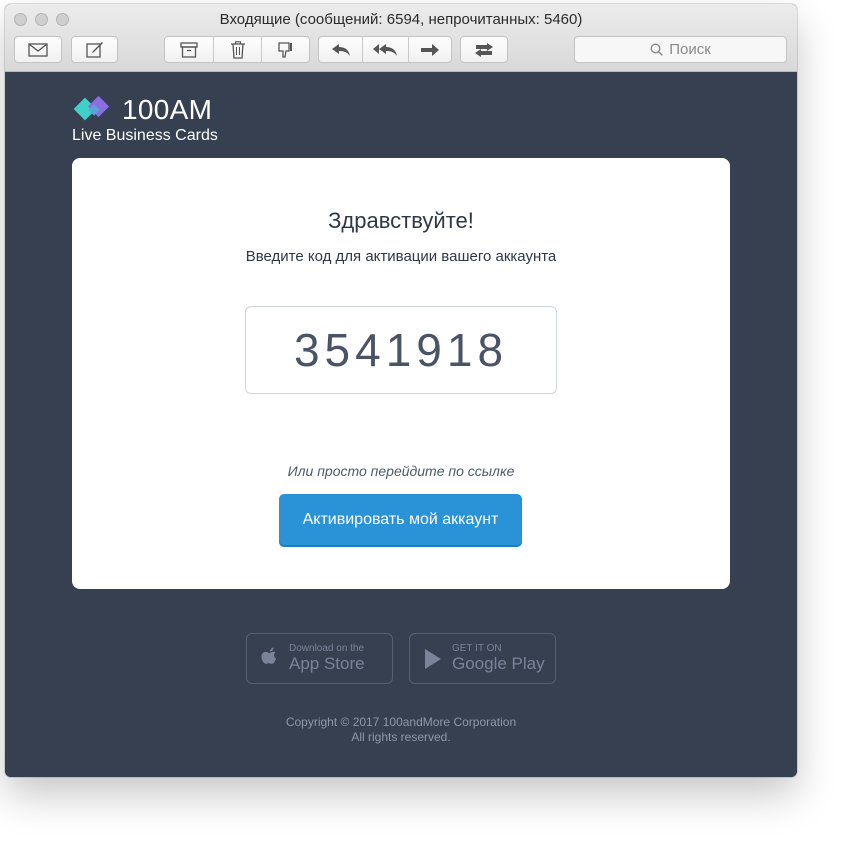 This screenshot has width=864, height=864. What do you see at coordinates (145, 135) in the screenshot?
I see `brand-tagline: Live Business Cards` at bounding box center [145, 135].